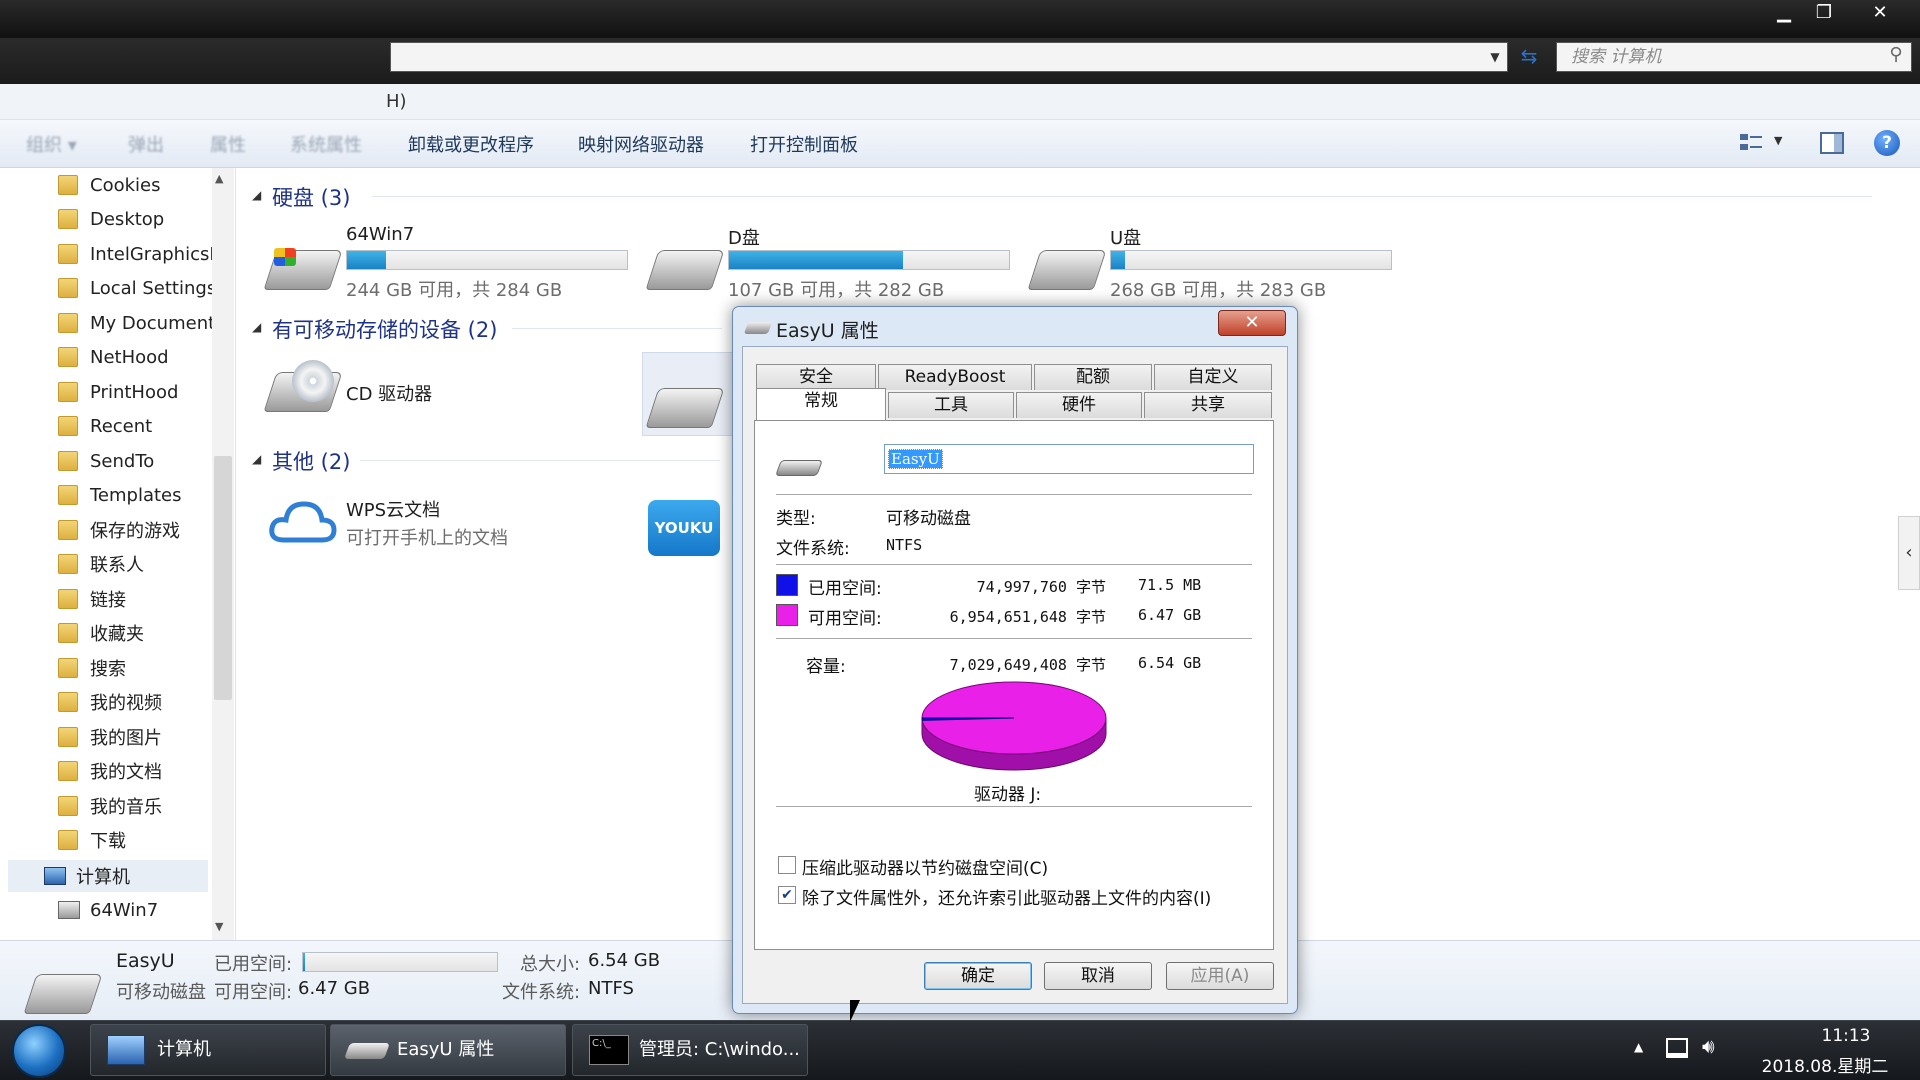  I want to click on group-hdd-header: 硬盘 (3), so click(311, 197).